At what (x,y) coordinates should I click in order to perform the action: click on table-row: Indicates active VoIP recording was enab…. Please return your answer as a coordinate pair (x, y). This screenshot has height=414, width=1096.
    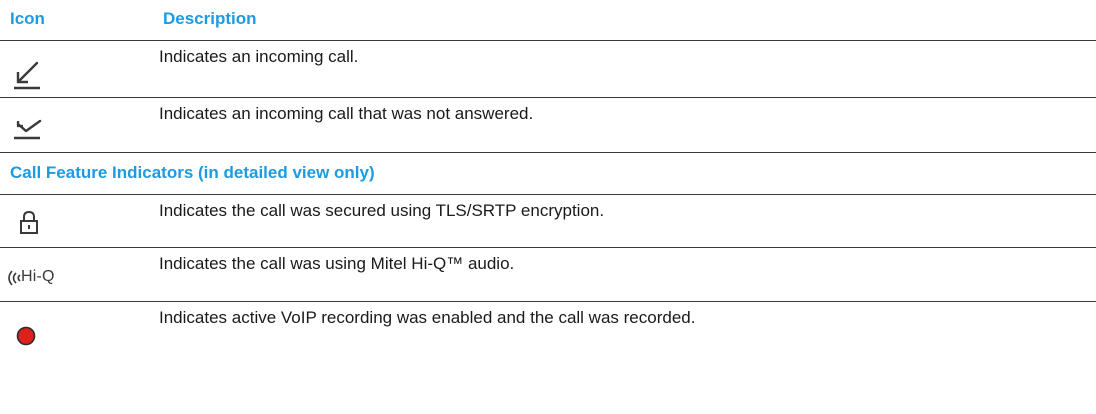
    Looking at the image, I should click on (548, 329).